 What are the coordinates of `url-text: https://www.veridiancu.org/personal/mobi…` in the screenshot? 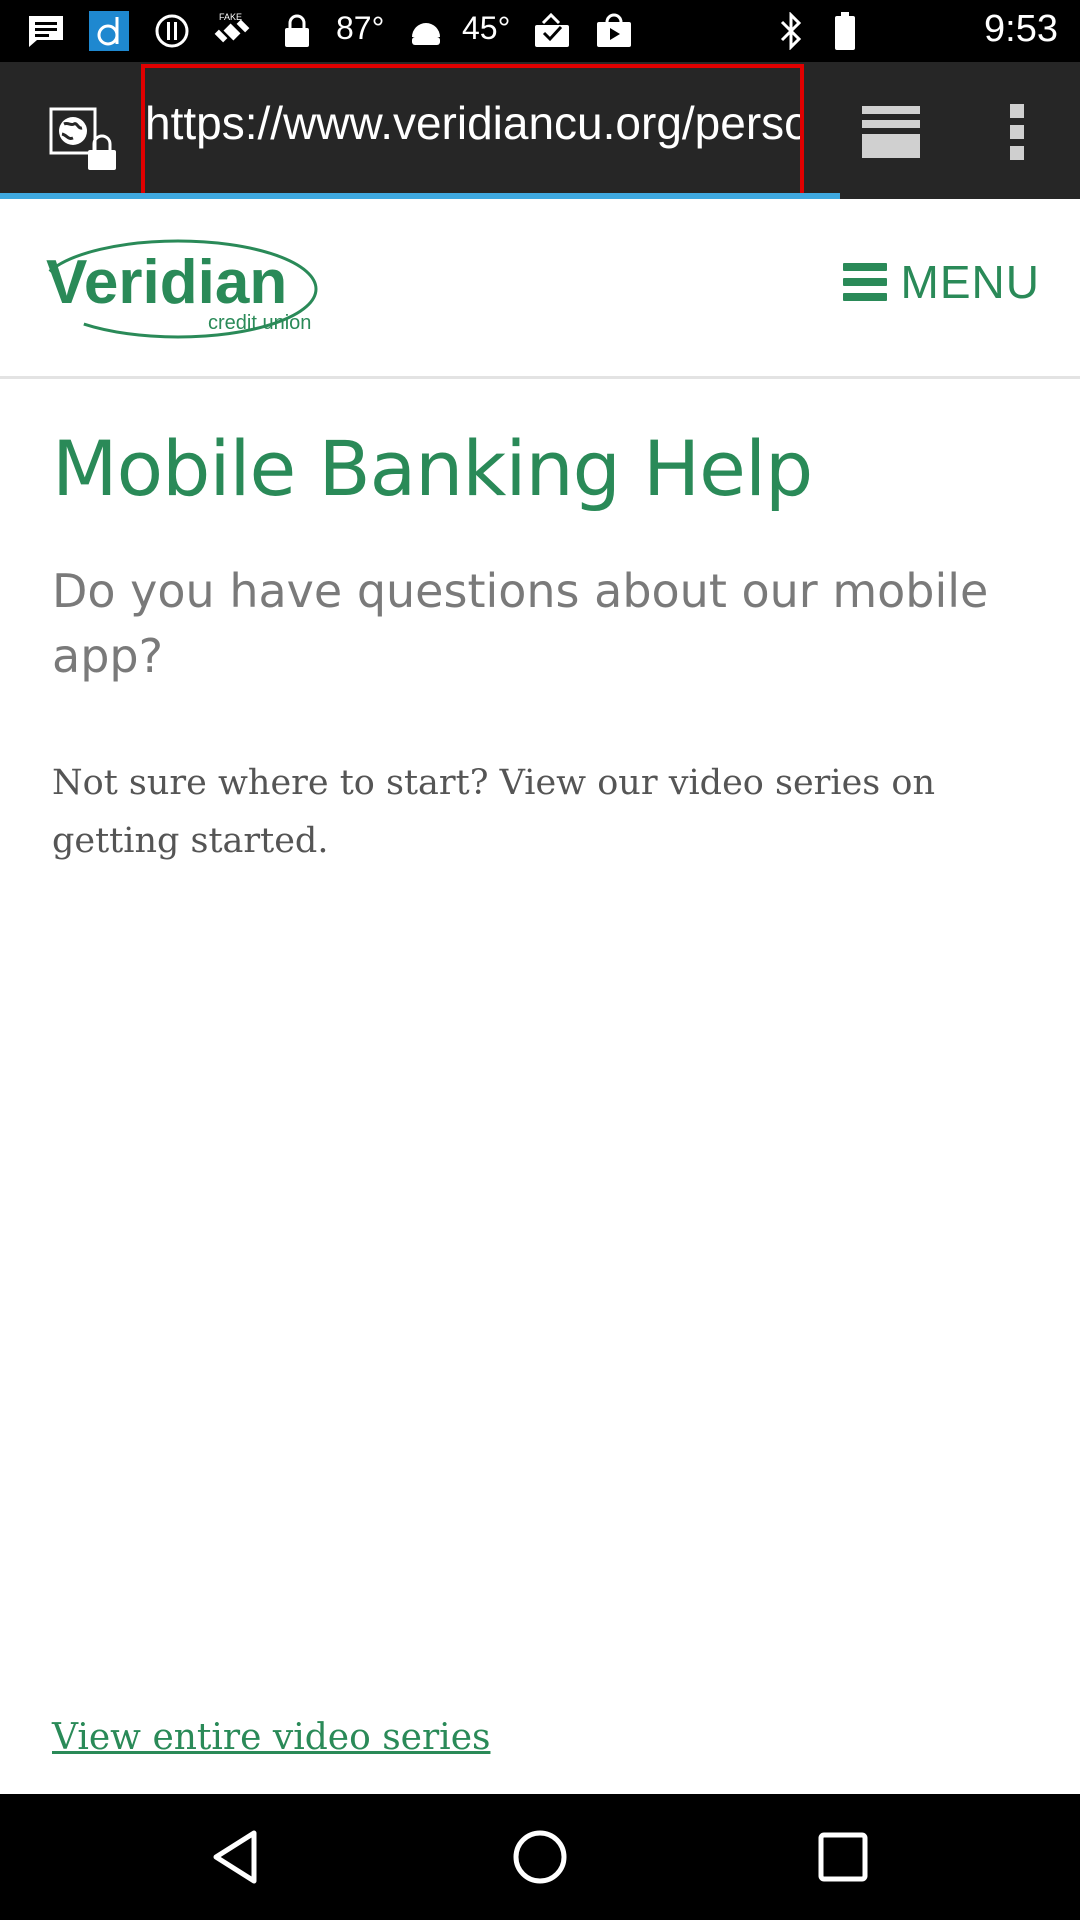 It's located at (472, 123).